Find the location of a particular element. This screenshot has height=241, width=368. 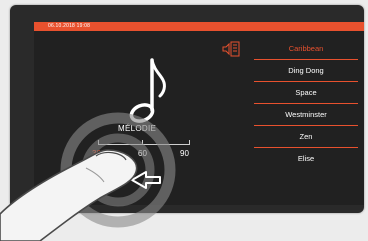

menu-item-space: Space is located at coordinates (306, 93).